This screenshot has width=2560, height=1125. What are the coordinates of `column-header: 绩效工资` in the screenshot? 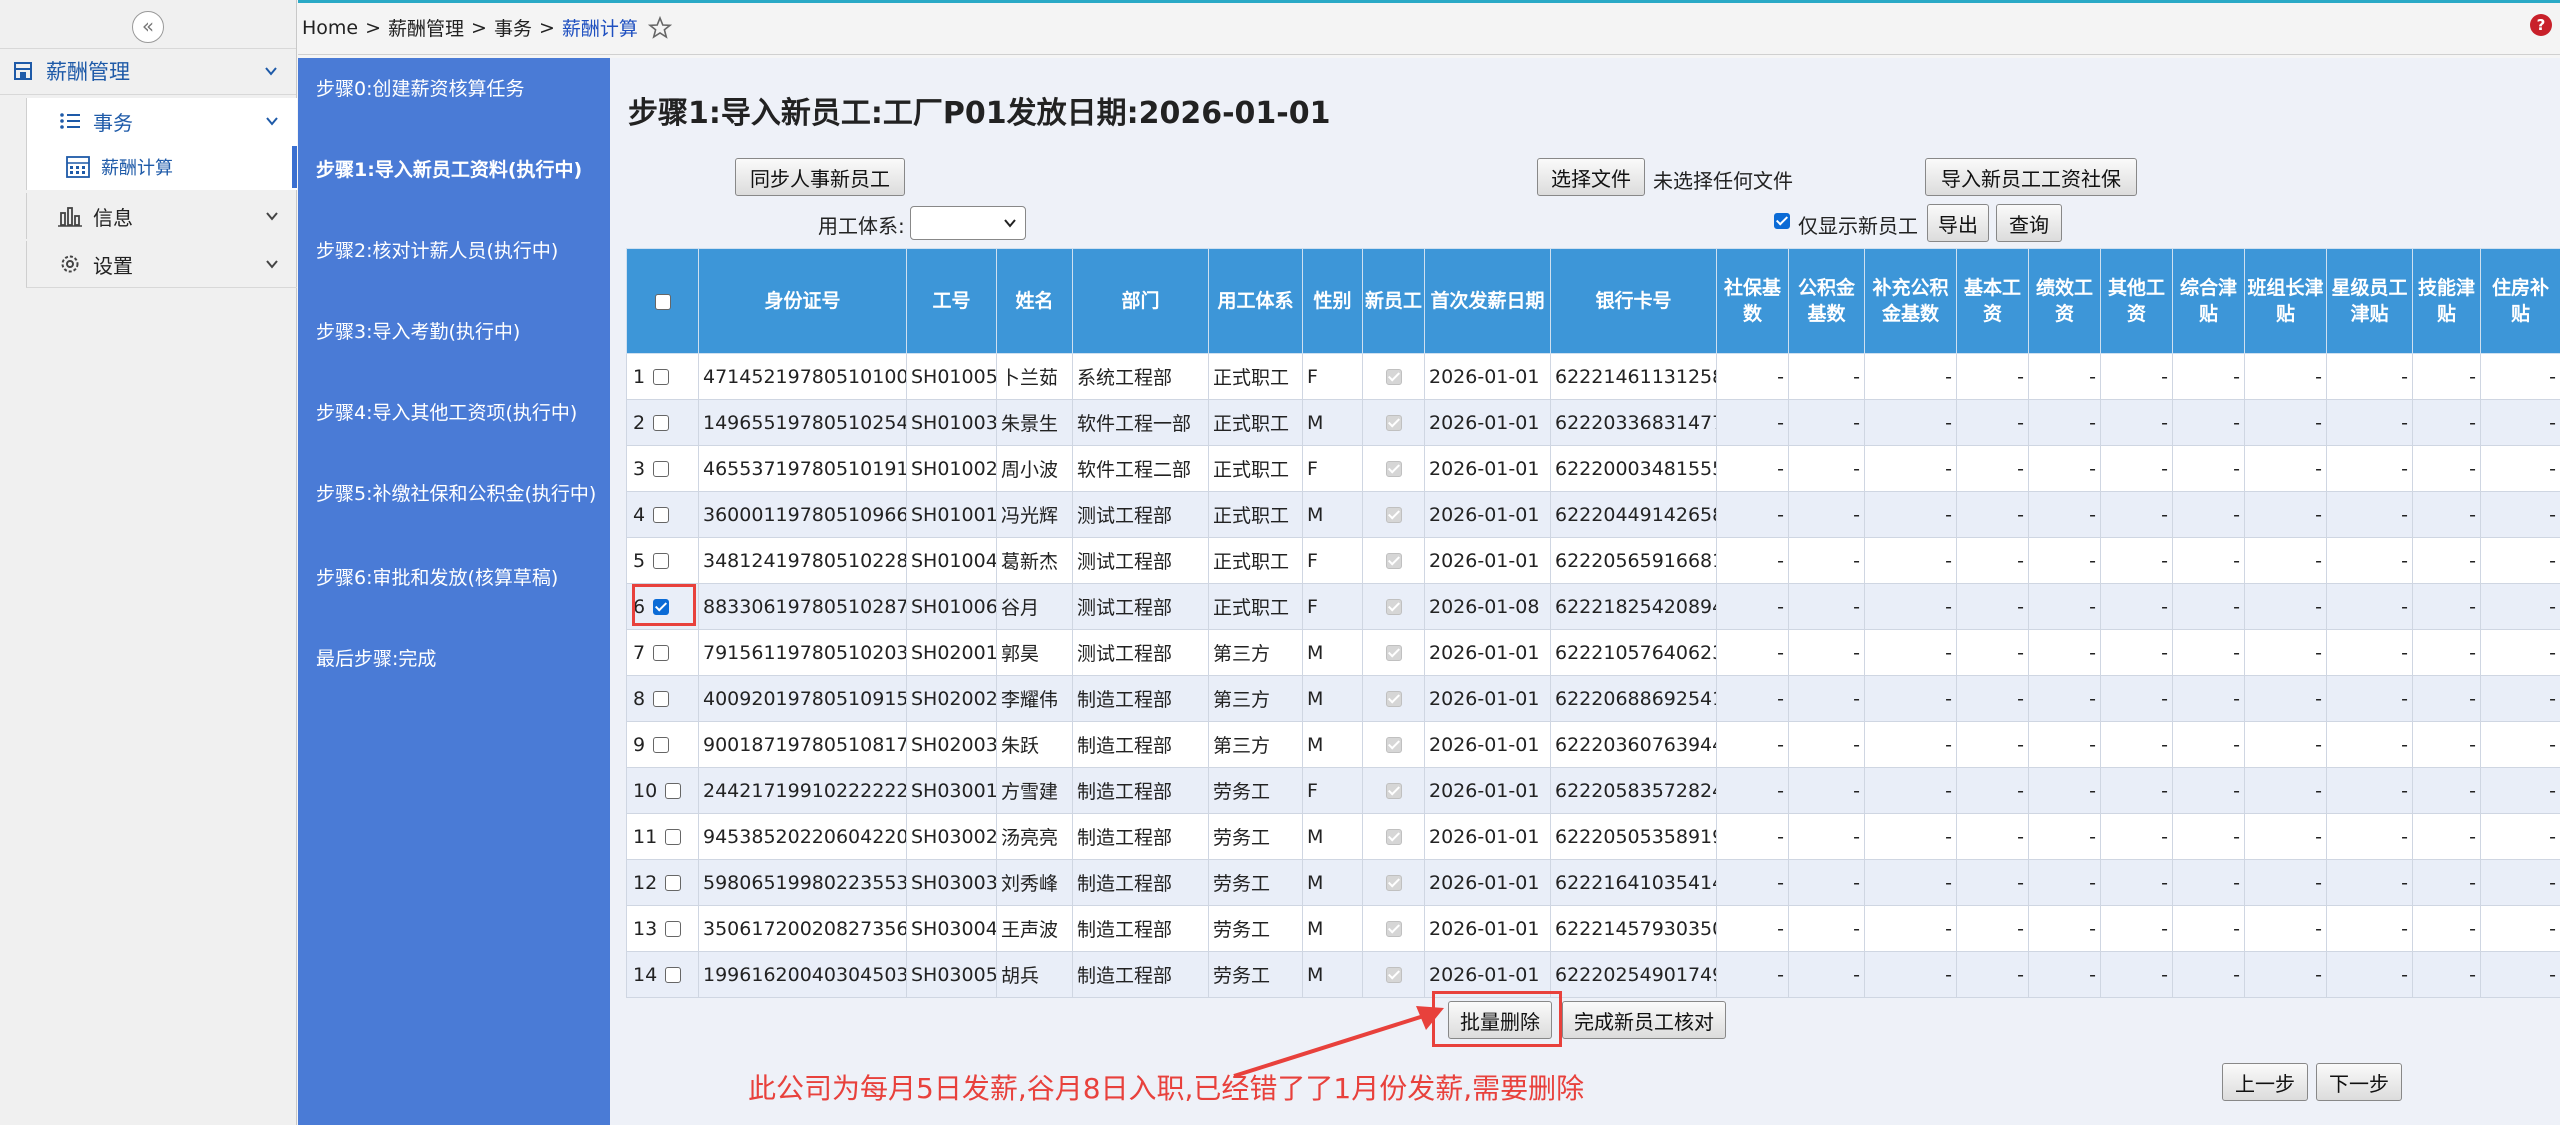 It's located at (2064, 301).